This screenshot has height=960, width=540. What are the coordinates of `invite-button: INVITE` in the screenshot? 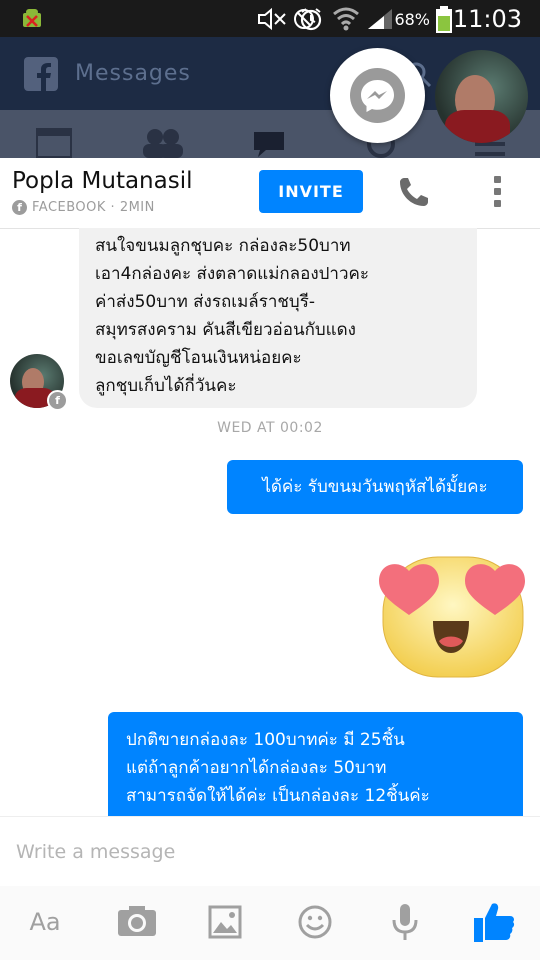 It's located at (311, 191).